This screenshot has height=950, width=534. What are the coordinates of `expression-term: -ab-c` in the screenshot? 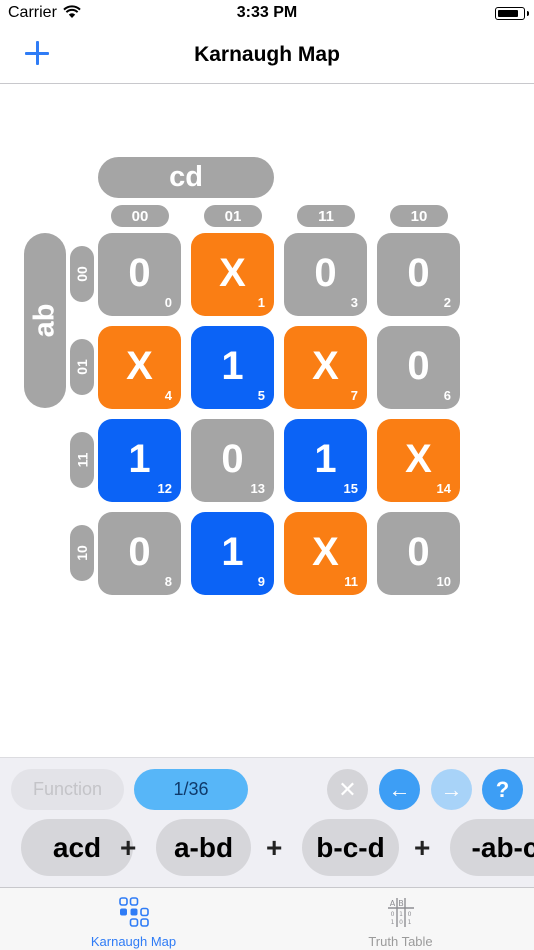 It's located at (492, 847).